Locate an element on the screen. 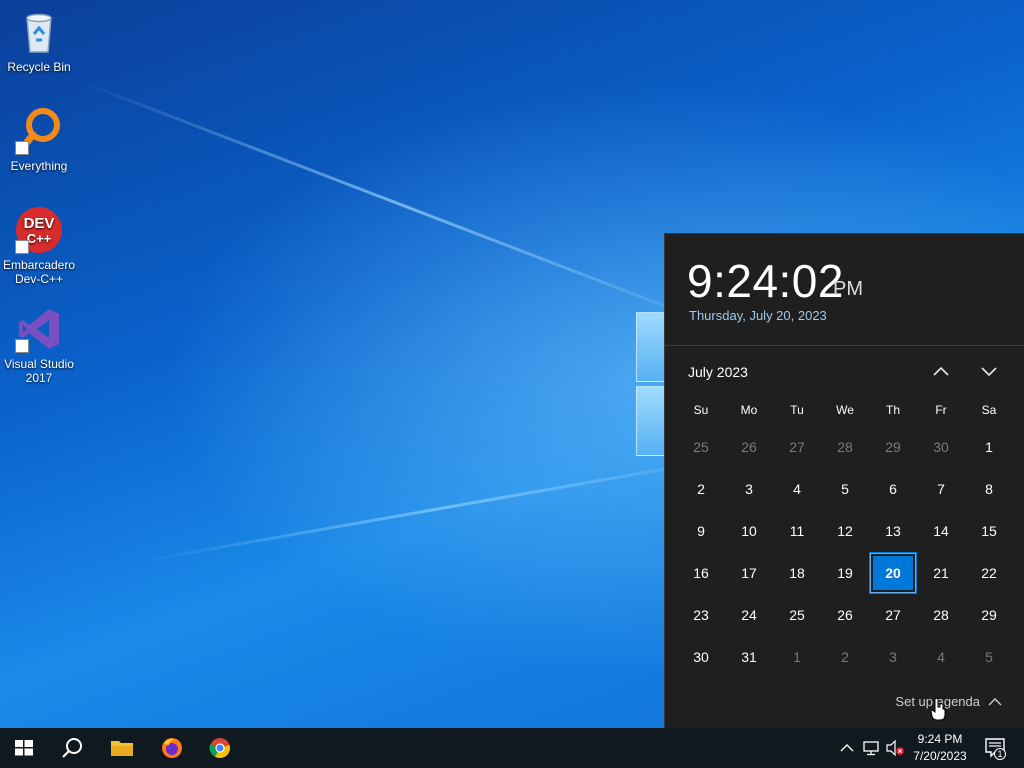 The height and width of the screenshot is (768, 1024). network-button is located at coordinates (871, 748).